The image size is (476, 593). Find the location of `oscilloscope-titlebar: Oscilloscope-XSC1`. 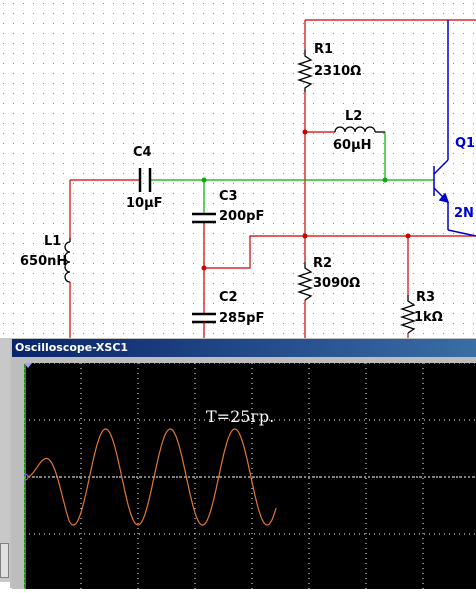

oscilloscope-titlebar: Oscilloscope-XSC1 is located at coordinates (244, 348).